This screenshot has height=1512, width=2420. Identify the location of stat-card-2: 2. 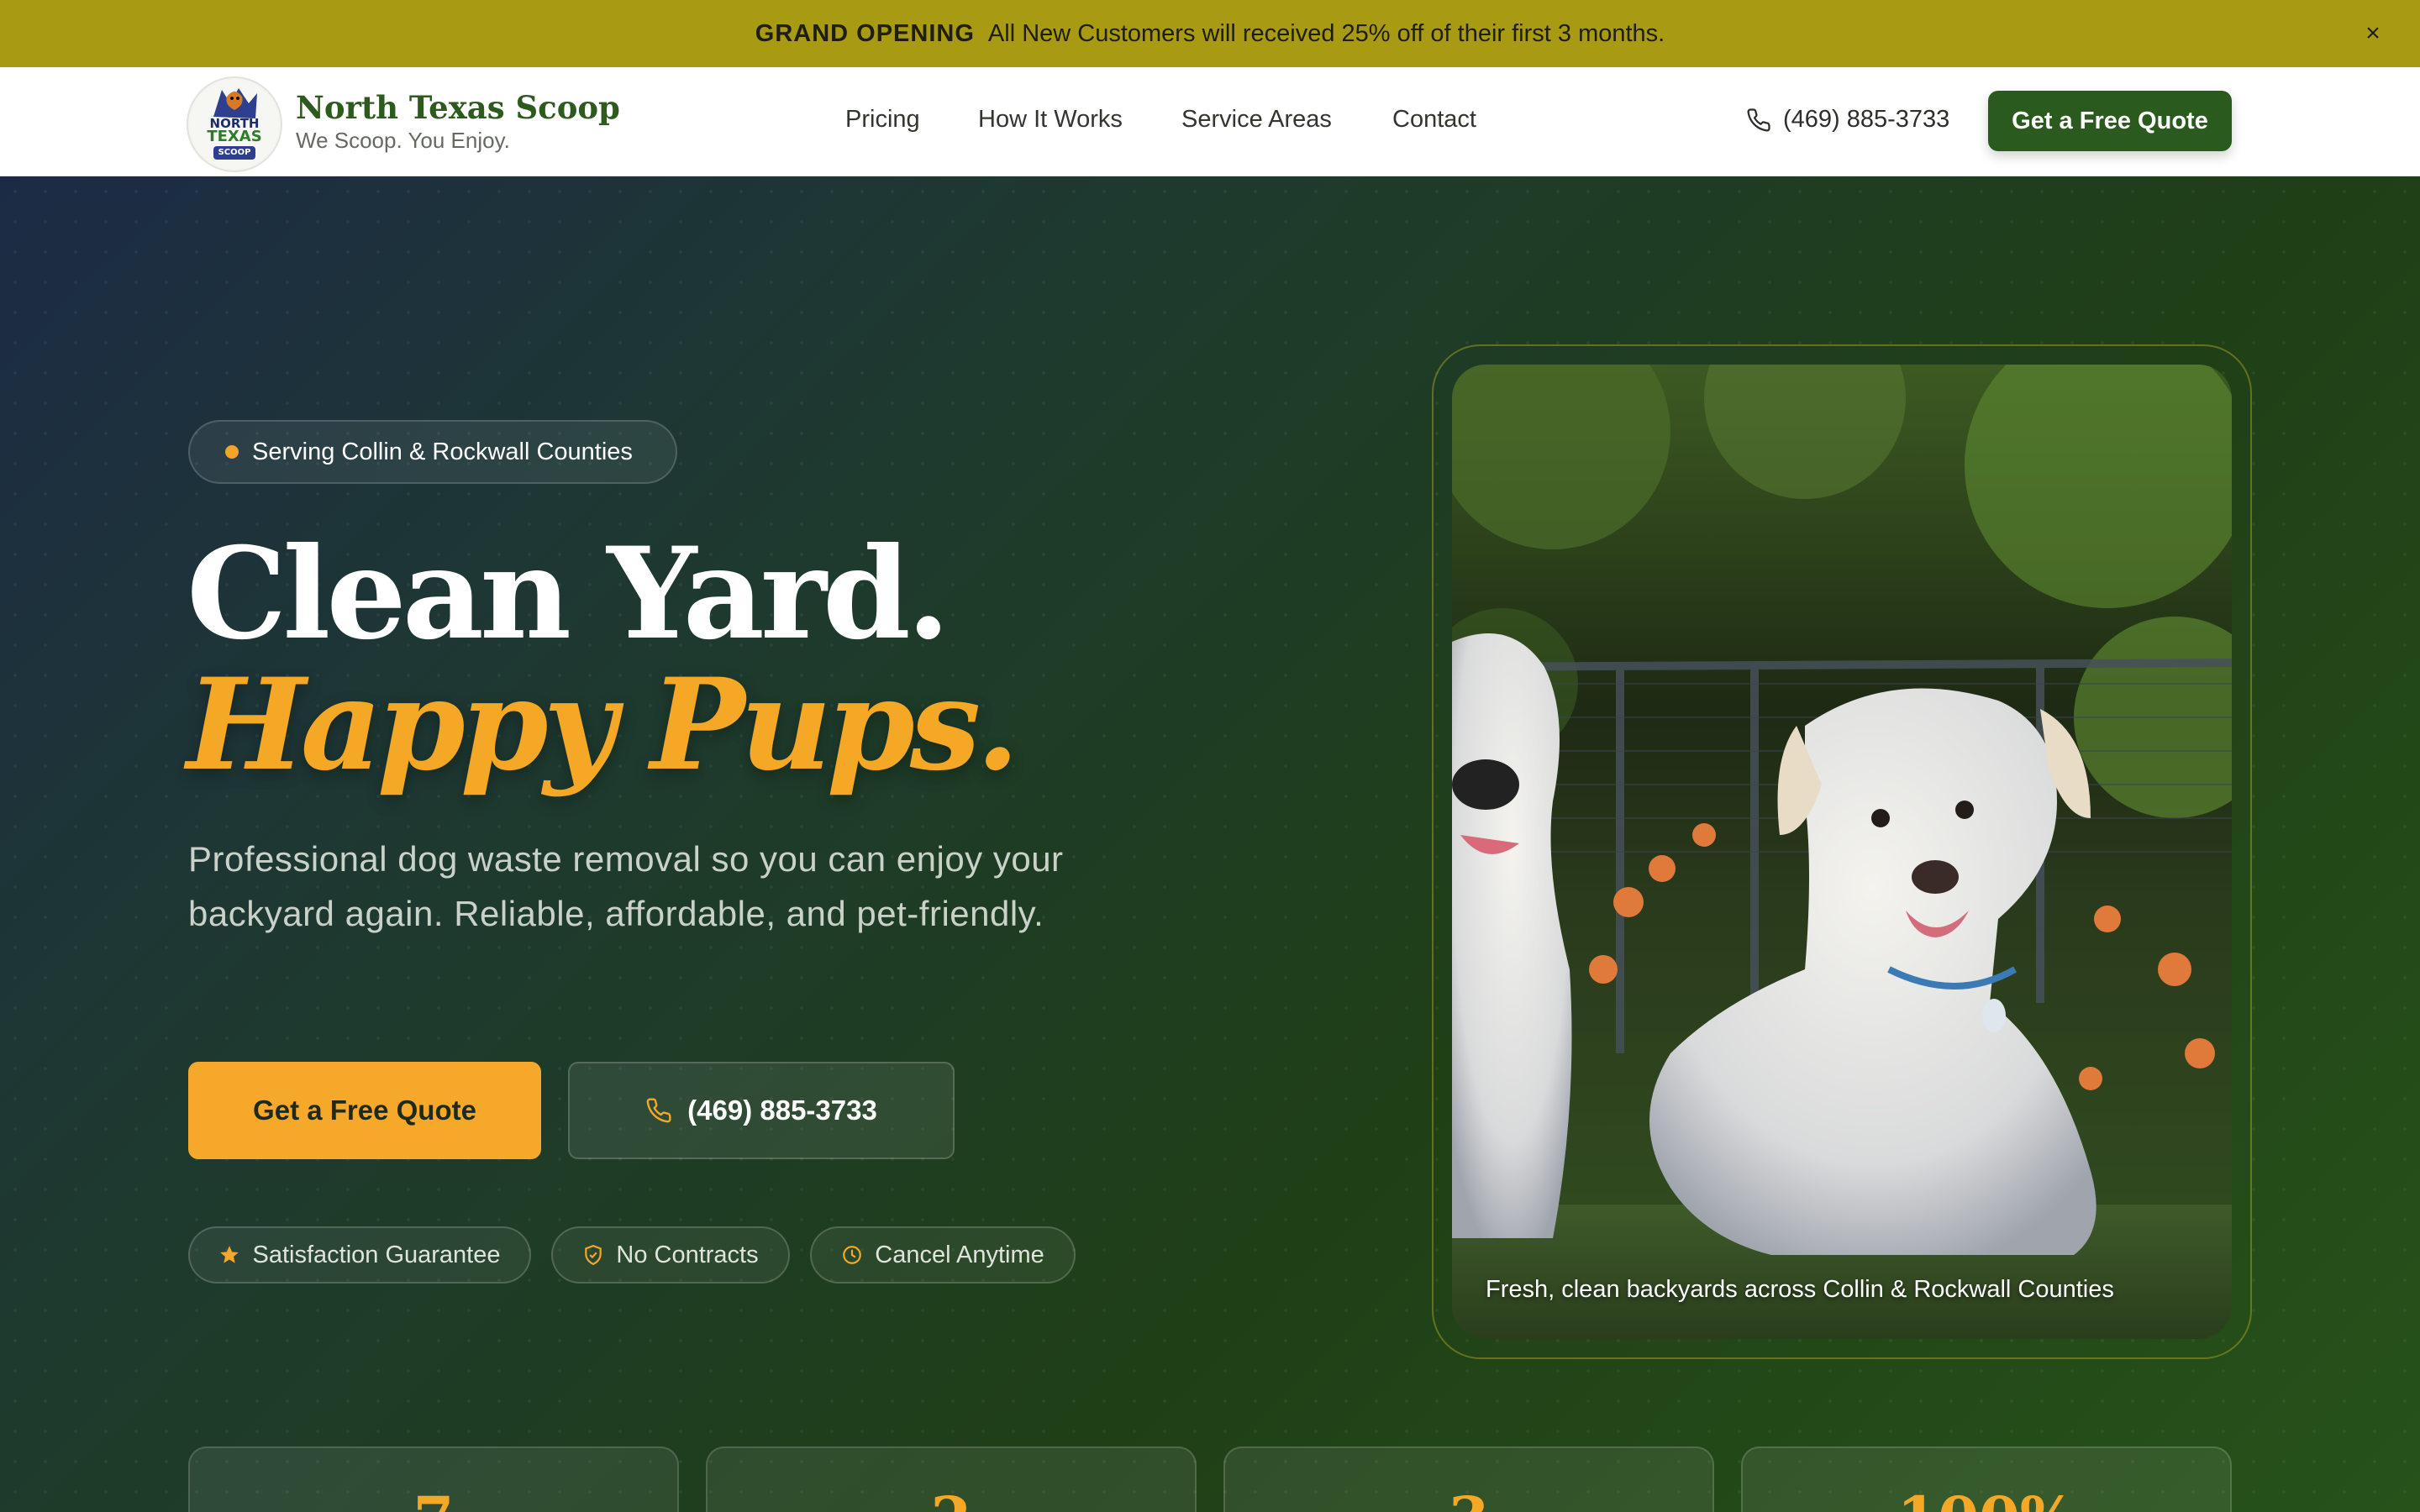
(952, 1479).